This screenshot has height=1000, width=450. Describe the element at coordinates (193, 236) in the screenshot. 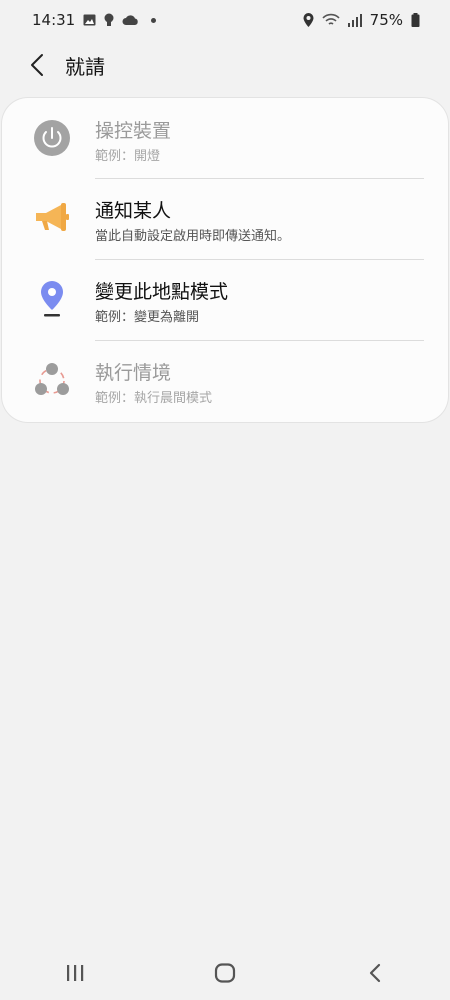

I see `list-item-subtitle: 當此自動設定啟用時即傳送通知。` at that location.